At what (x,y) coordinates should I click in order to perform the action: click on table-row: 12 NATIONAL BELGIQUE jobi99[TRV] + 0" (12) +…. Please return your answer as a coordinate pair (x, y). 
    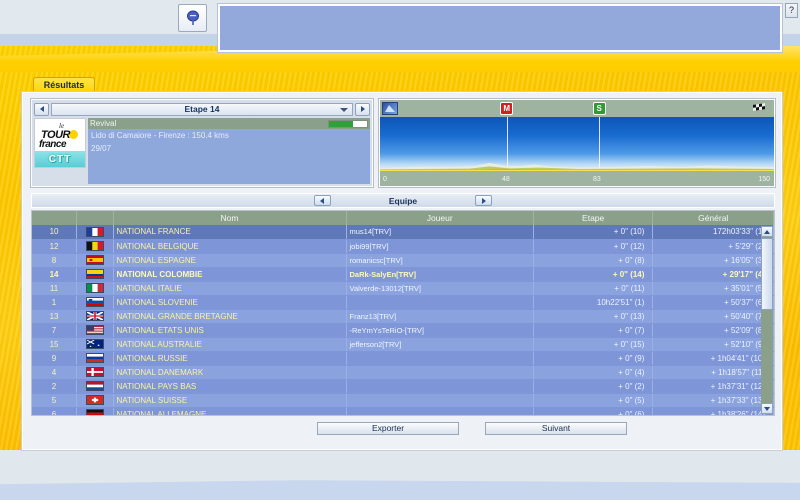
    Looking at the image, I should click on (403, 246).